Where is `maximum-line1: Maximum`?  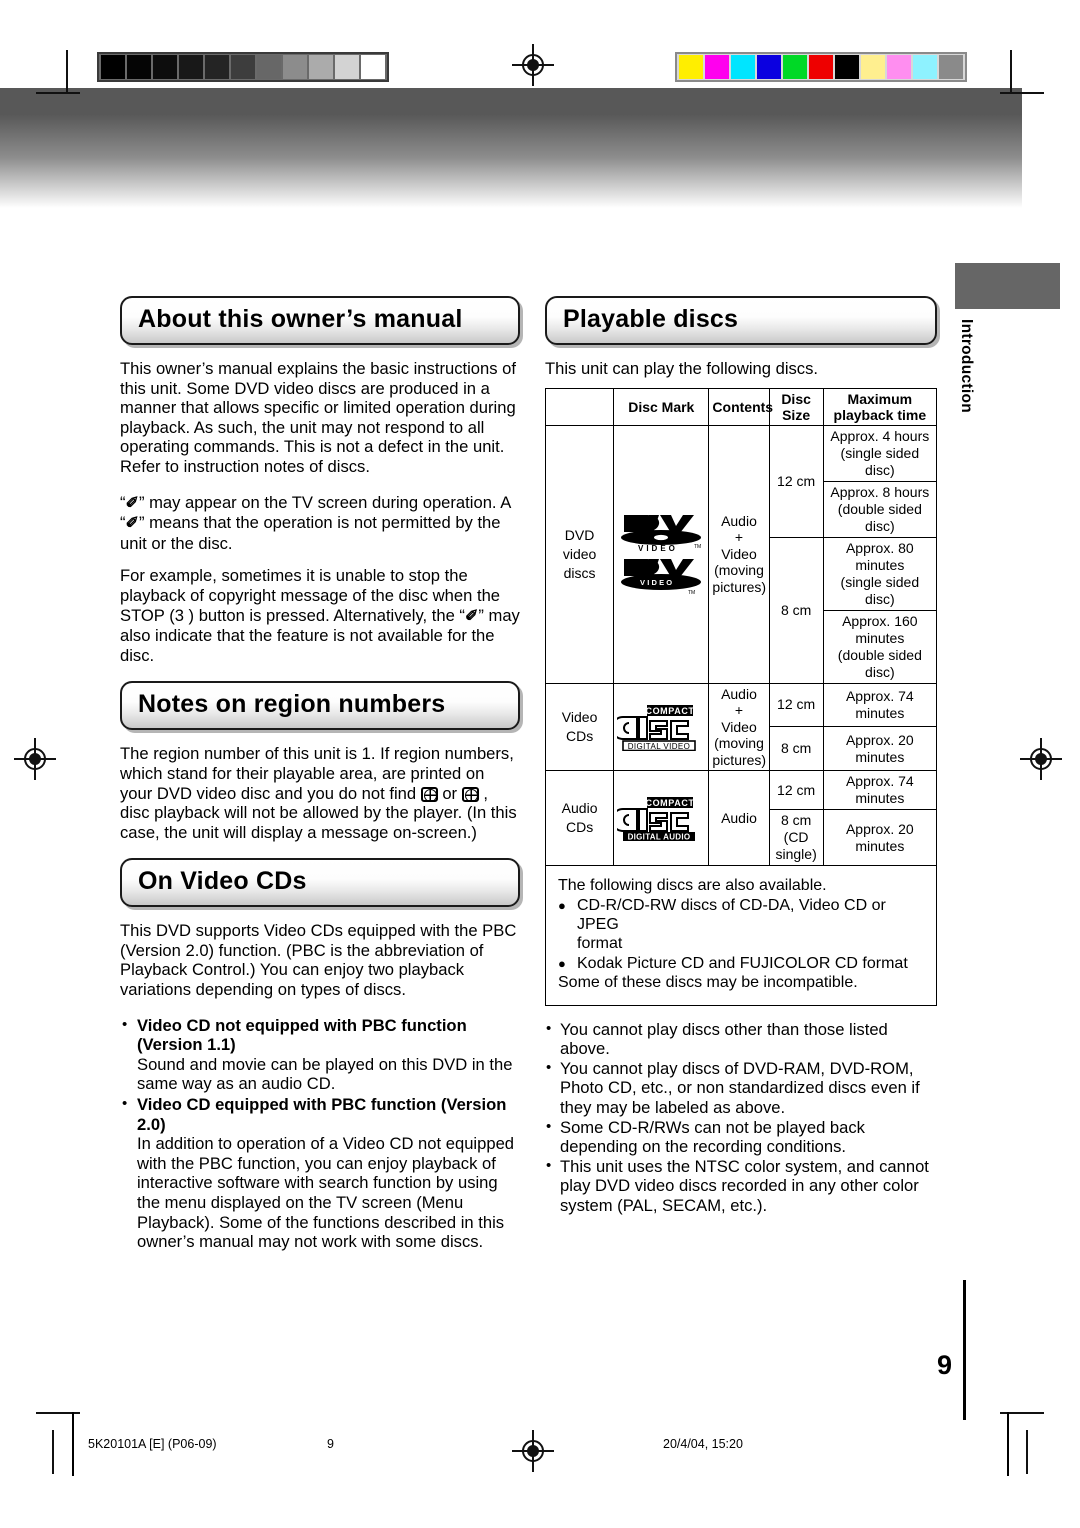
maximum-line1: Maximum is located at coordinates (880, 398).